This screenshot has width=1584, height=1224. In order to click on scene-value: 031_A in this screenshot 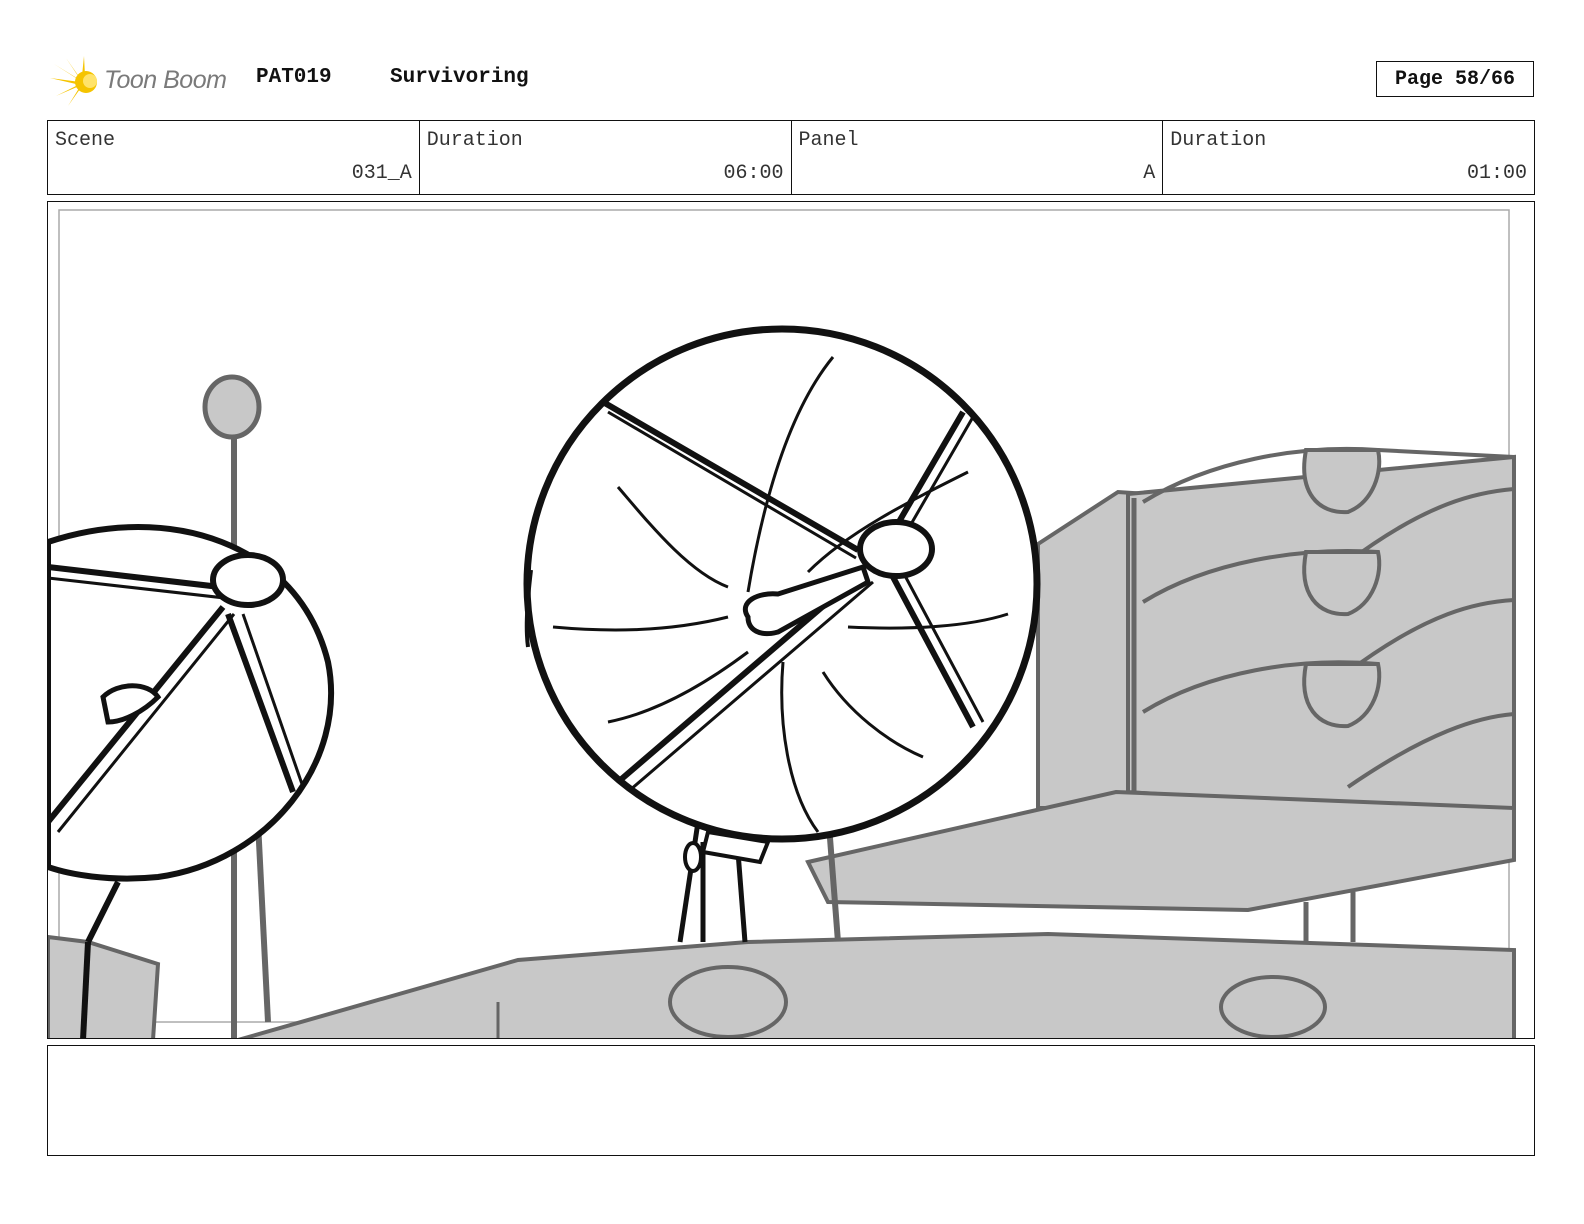, I will do `click(381, 173)`.